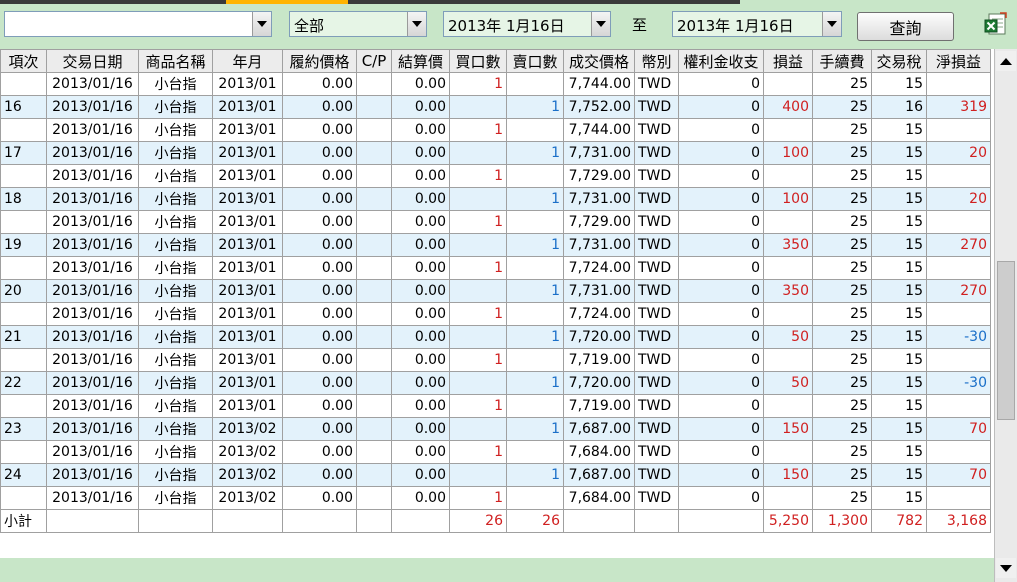 The height and width of the screenshot is (582, 1017). Describe the element at coordinates (996, 24) in the screenshot. I see `excel-export-icon` at that location.